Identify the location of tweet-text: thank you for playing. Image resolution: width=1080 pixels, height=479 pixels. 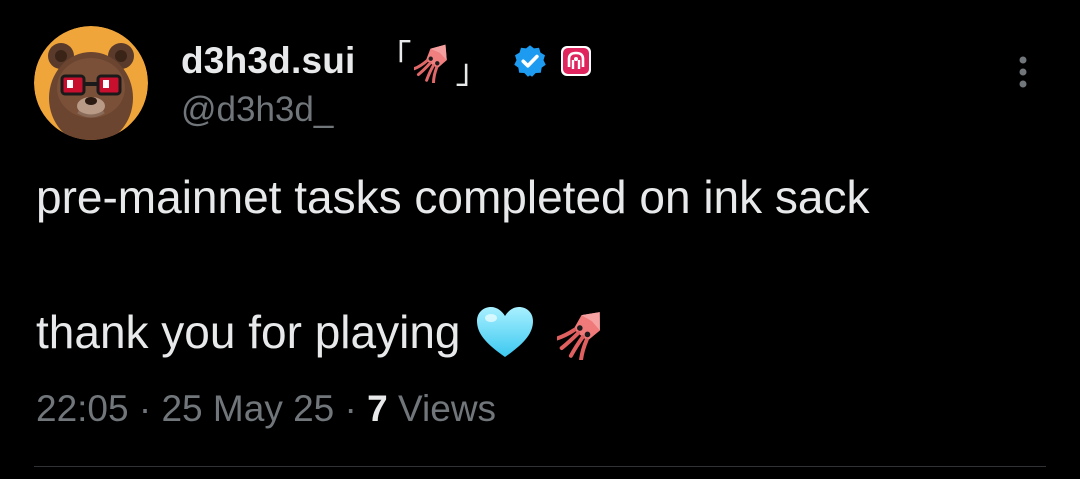
(248, 332).